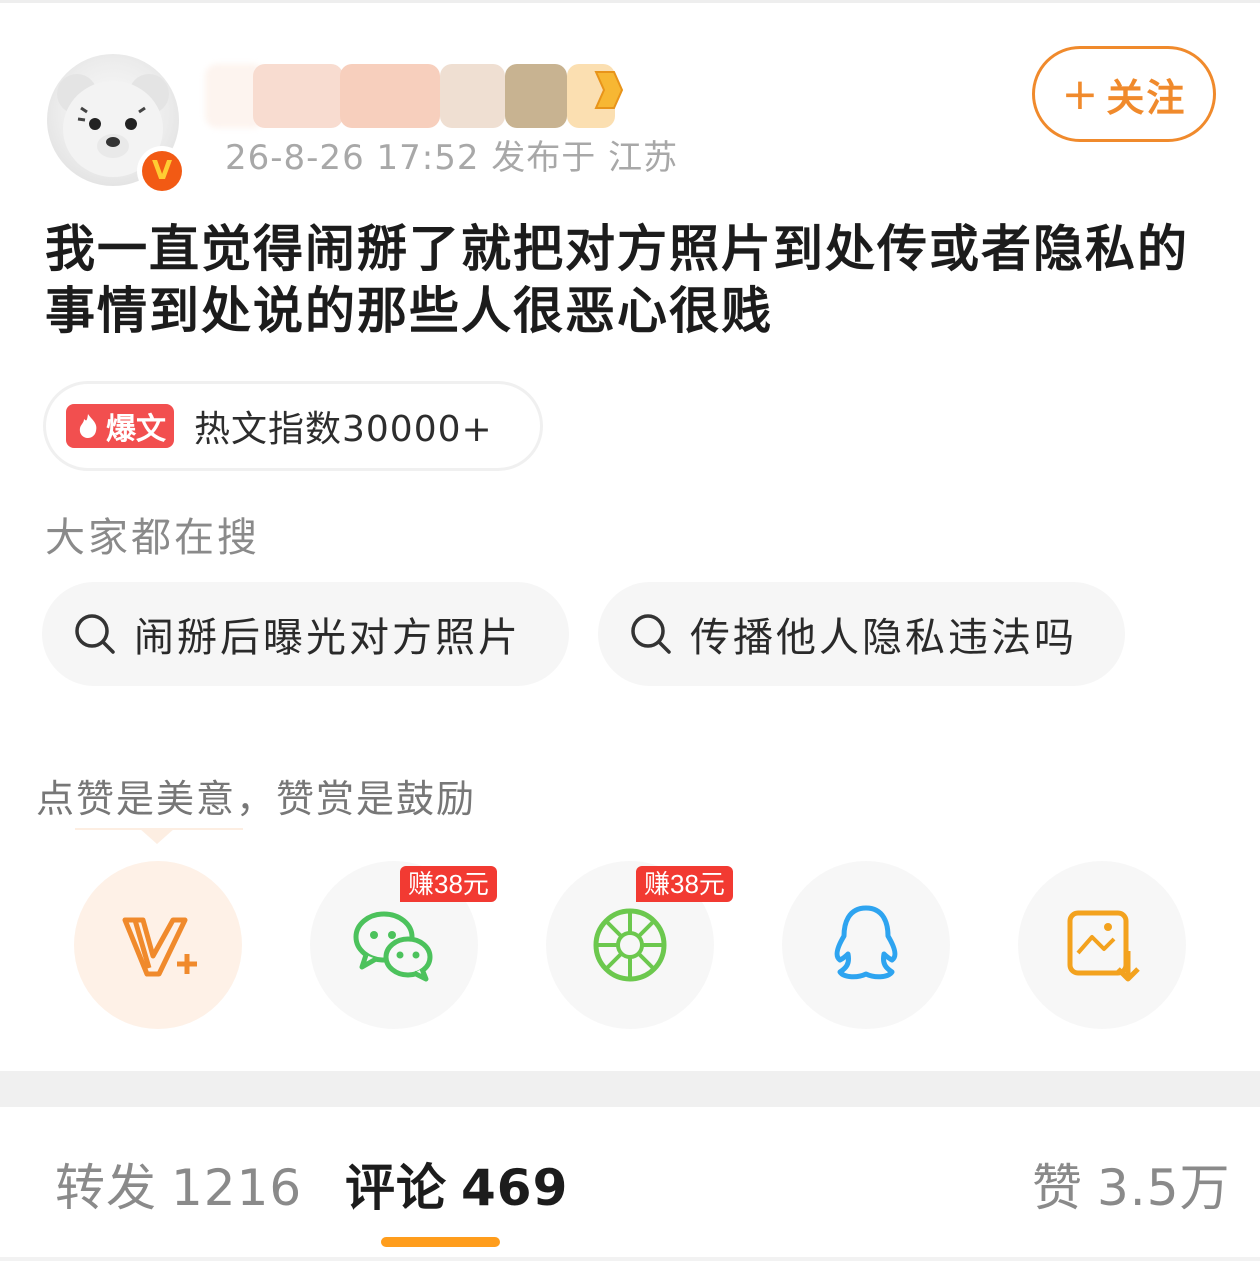  I want to click on verified-v-icon: V, so click(162, 171).